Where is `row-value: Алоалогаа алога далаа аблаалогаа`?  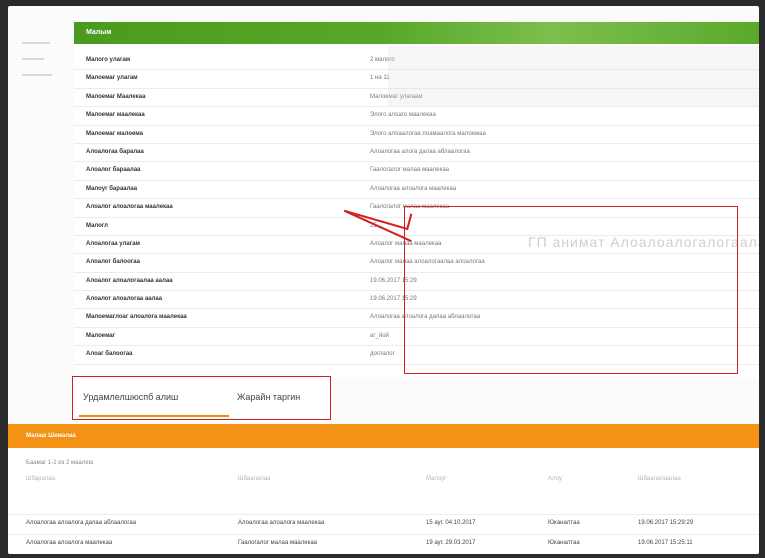 row-value: Алоалогаа алога далаа аблаалогаа is located at coordinates (420, 151).